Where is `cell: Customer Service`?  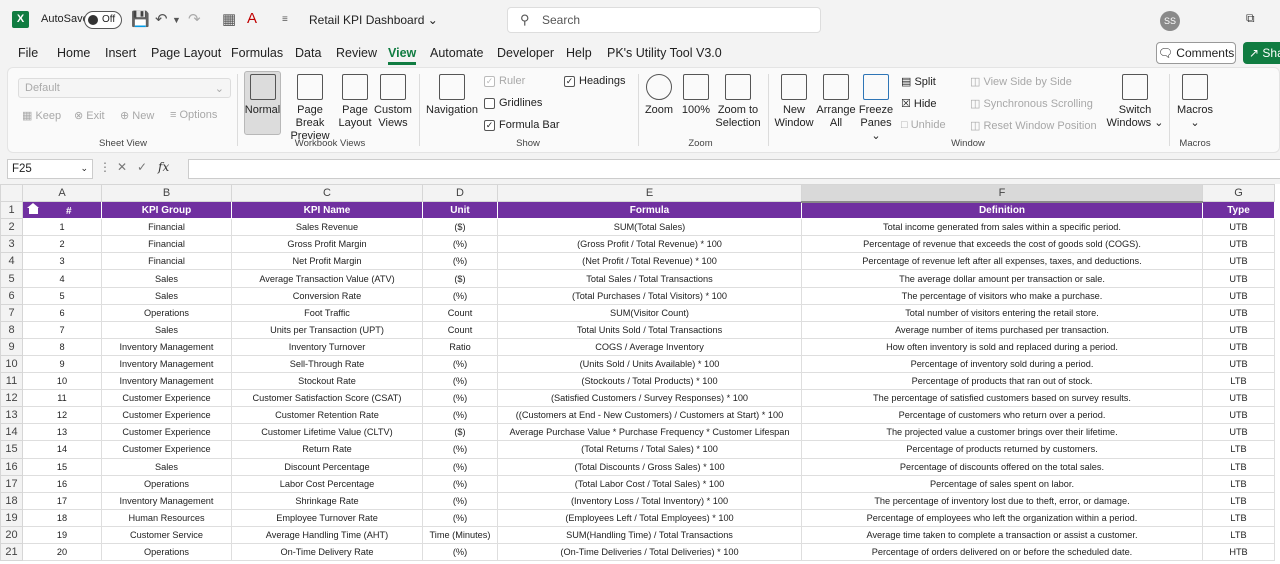
cell: Customer Service is located at coordinates (166, 534).